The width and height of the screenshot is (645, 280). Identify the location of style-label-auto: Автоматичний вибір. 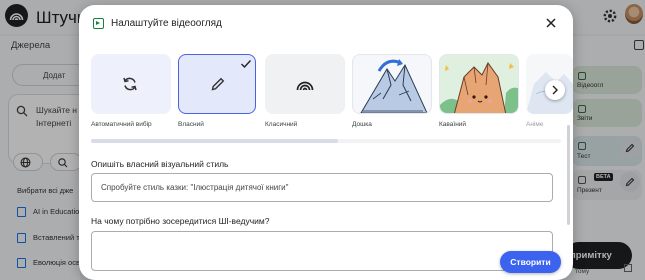
(121, 124).